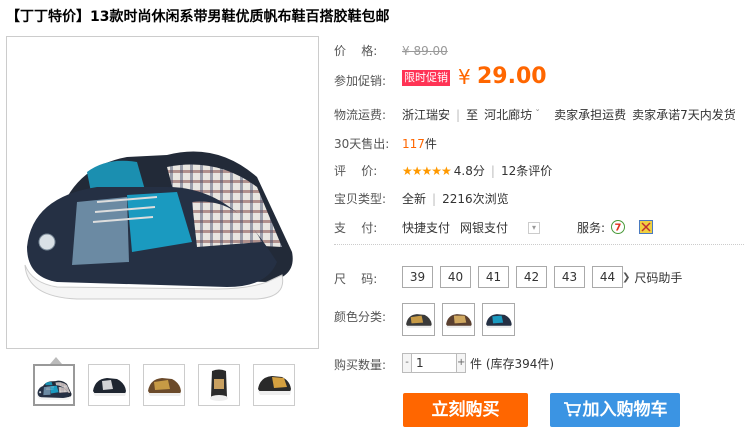 Image resolution: width=750 pixels, height=435 pixels. What do you see at coordinates (465, 410) in the screenshot?
I see `buy-now-button: 立刻购买` at bounding box center [465, 410].